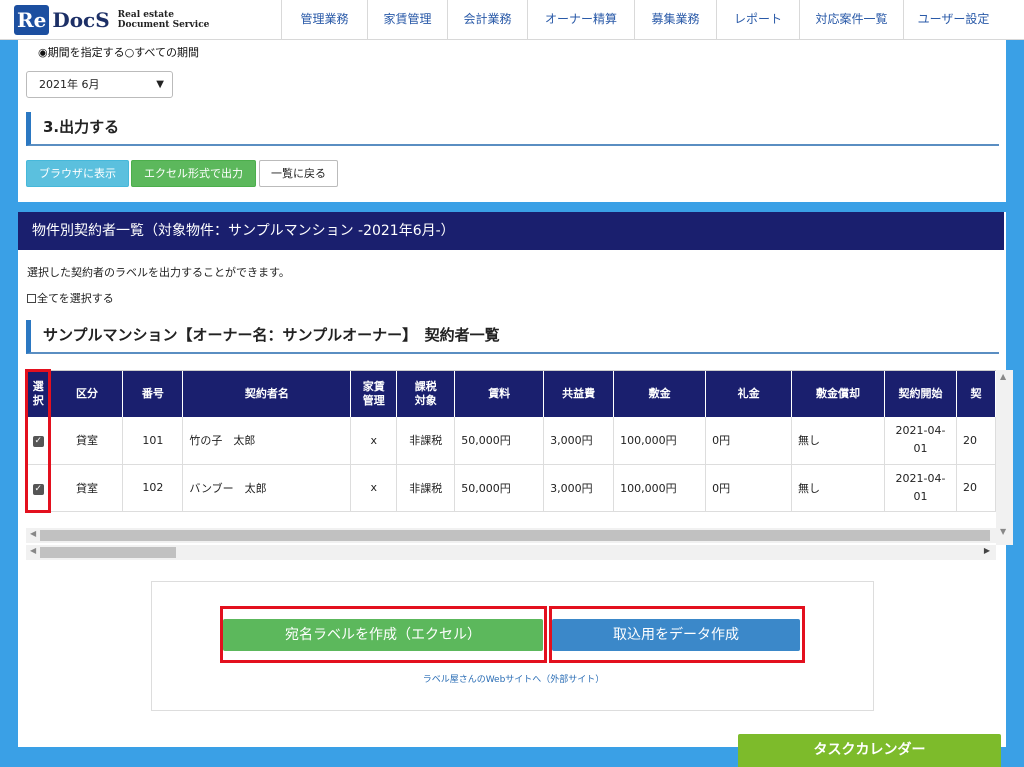 This screenshot has width=1024, height=767. I want to click on nav-kaikei: 会計業務, so click(487, 20).